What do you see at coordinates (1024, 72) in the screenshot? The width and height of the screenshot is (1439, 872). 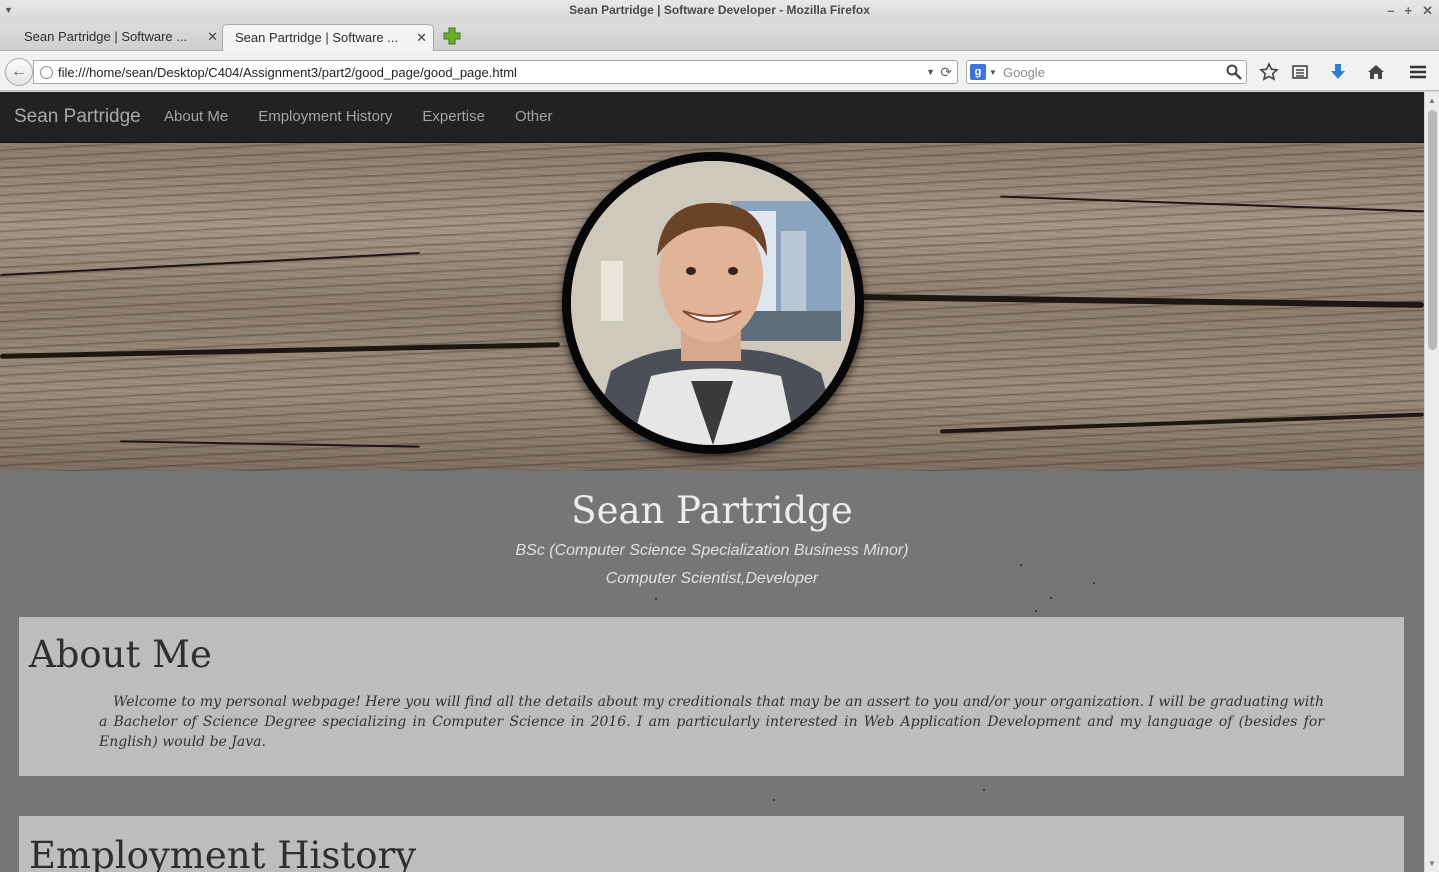 I see `search-input: Google` at bounding box center [1024, 72].